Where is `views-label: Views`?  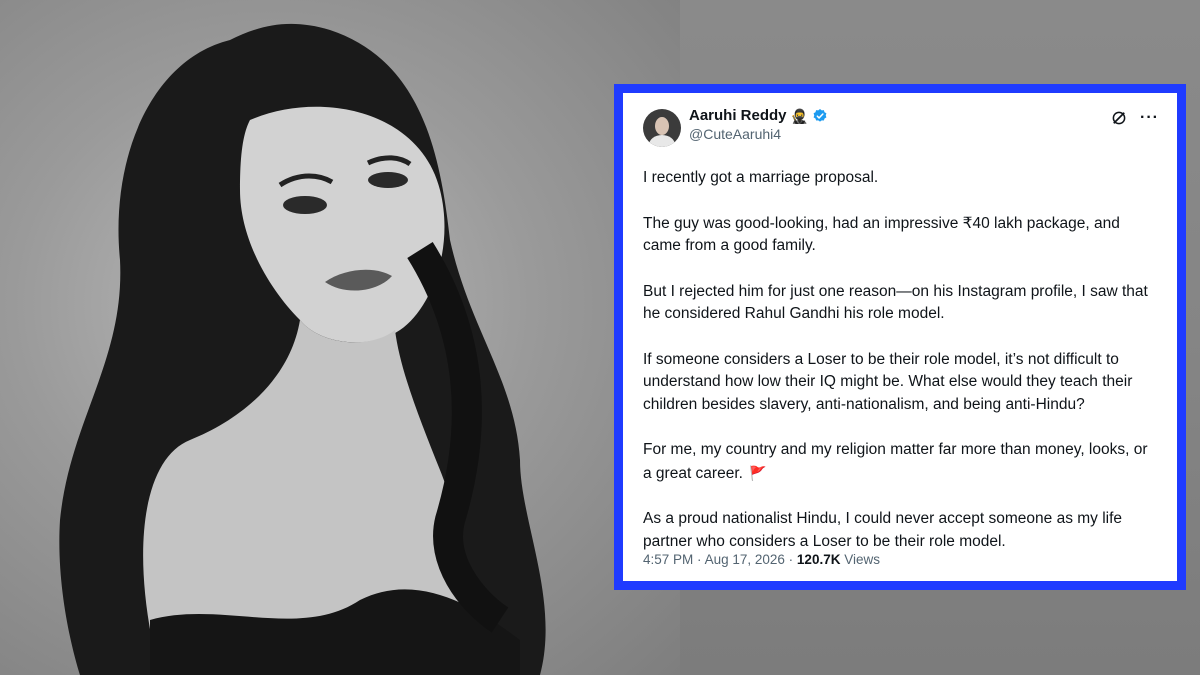
views-label: Views is located at coordinates (862, 559).